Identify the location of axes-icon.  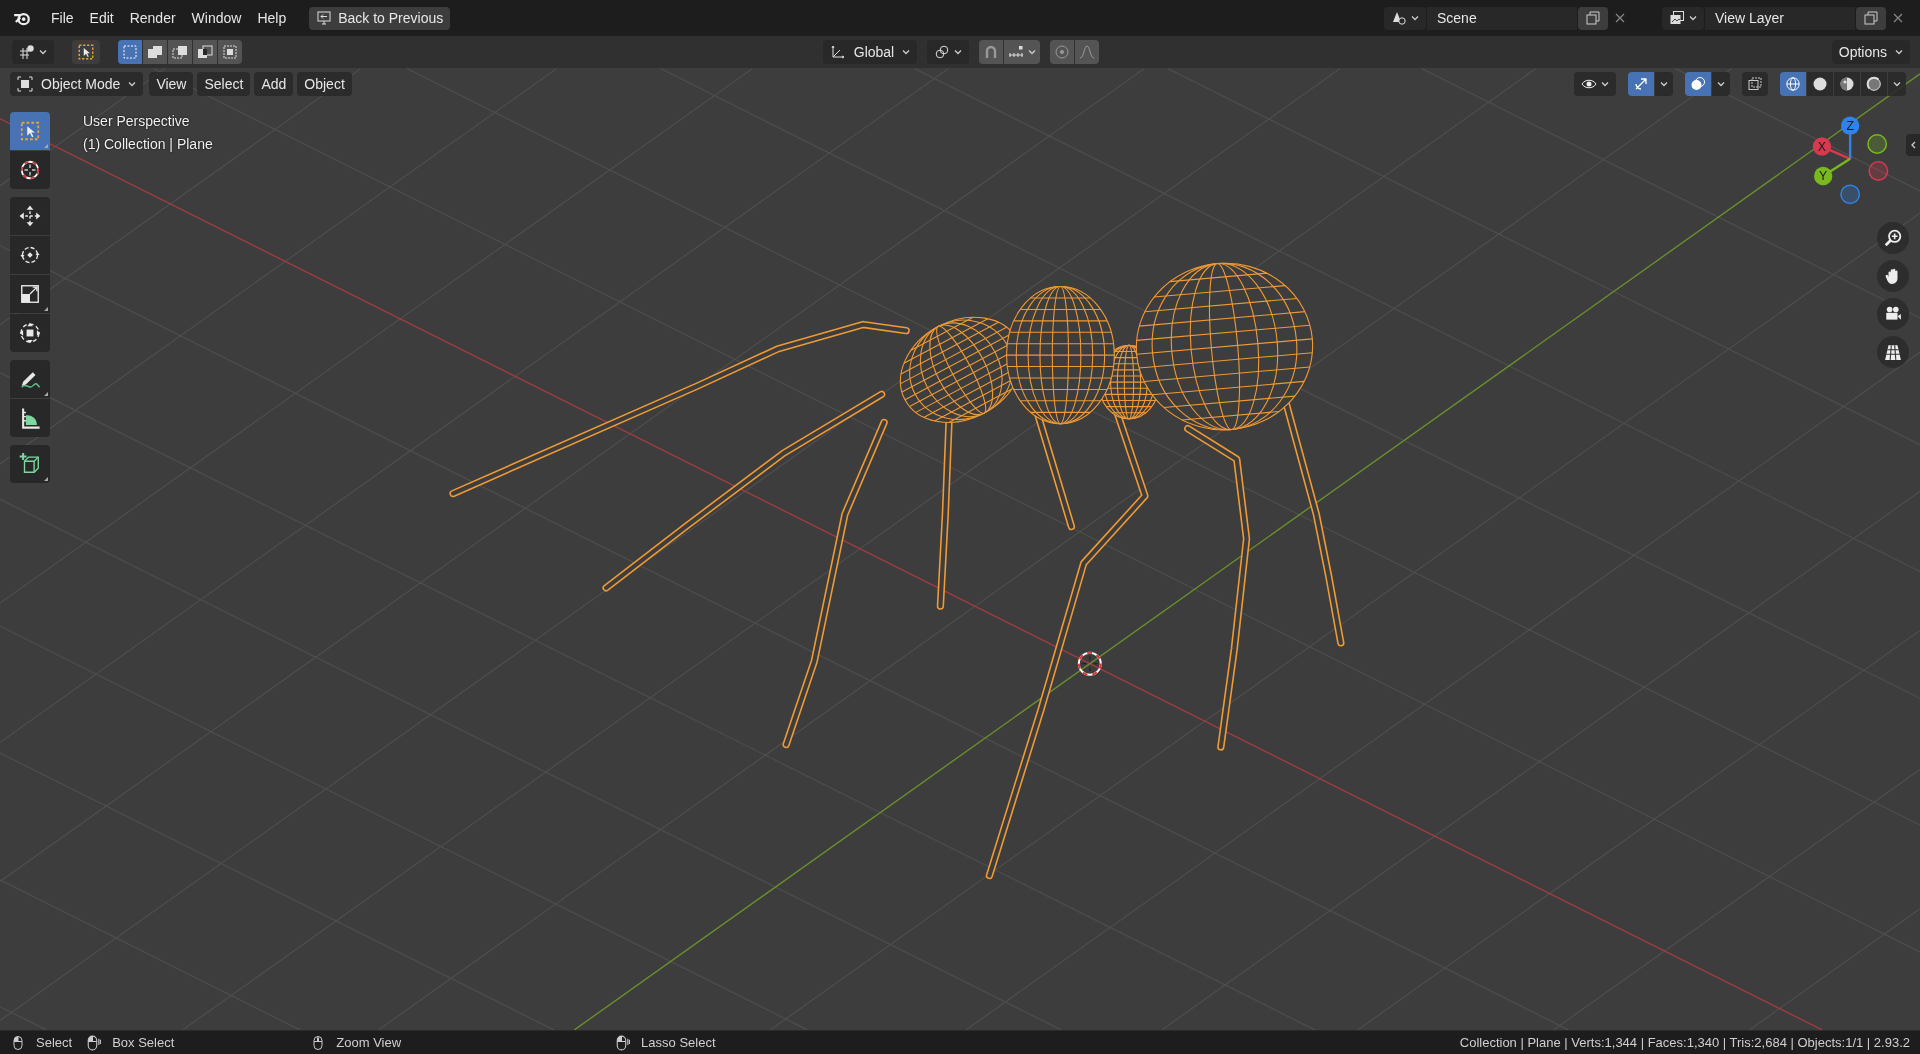
(837, 52).